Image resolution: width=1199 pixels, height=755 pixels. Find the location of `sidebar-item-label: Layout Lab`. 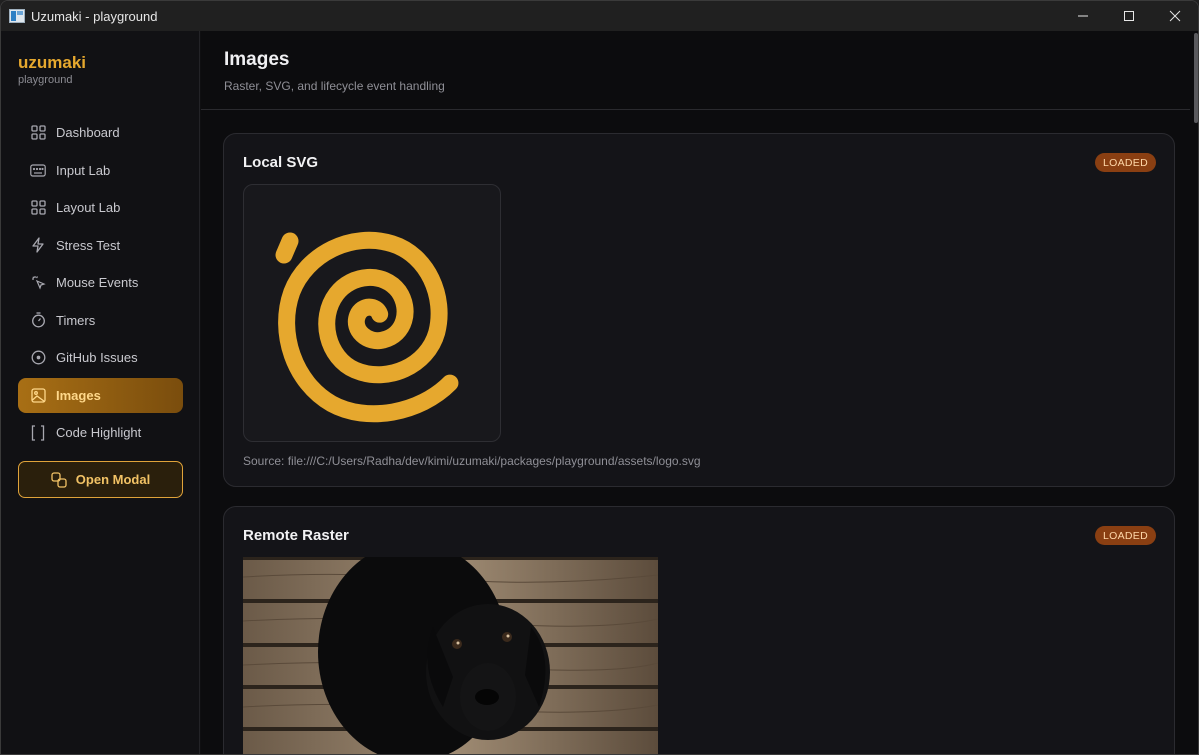

sidebar-item-label: Layout Lab is located at coordinates (88, 207).